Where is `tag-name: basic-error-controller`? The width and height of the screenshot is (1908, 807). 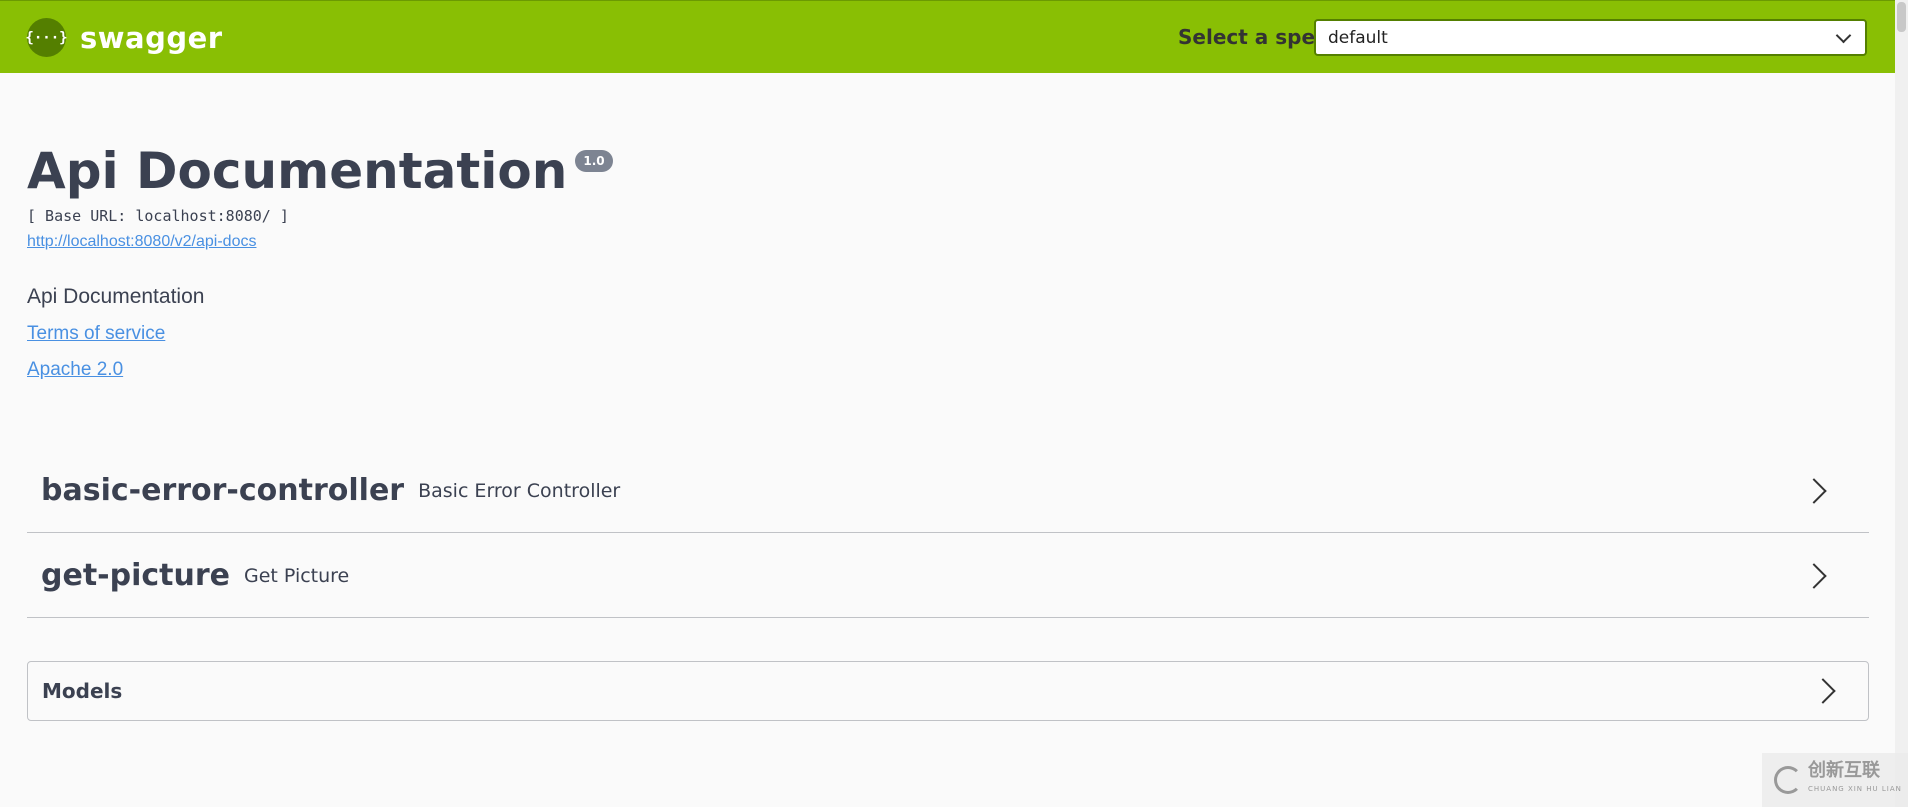 tag-name: basic-error-controller is located at coordinates (223, 490).